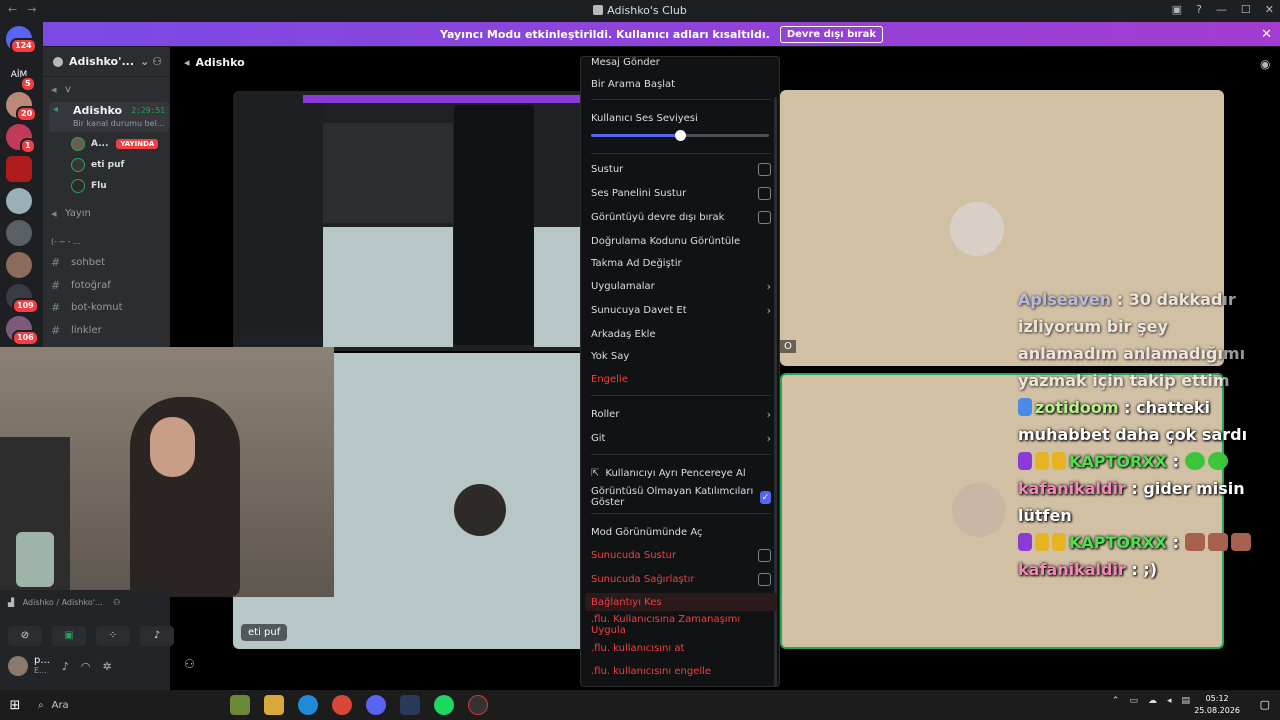  Describe the element at coordinates (89, 186) in the screenshot. I see `voice-member: Flu` at that location.